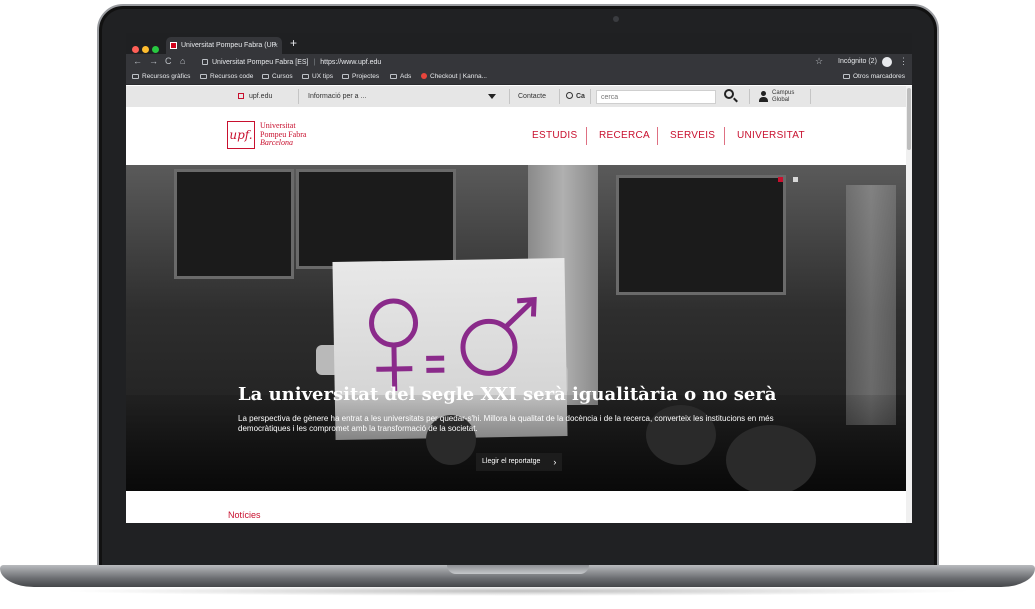  What do you see at coordinates (244, 515) in the screenshot?
I see `news-section-title: Notícies` at bounding box center [244, 515].